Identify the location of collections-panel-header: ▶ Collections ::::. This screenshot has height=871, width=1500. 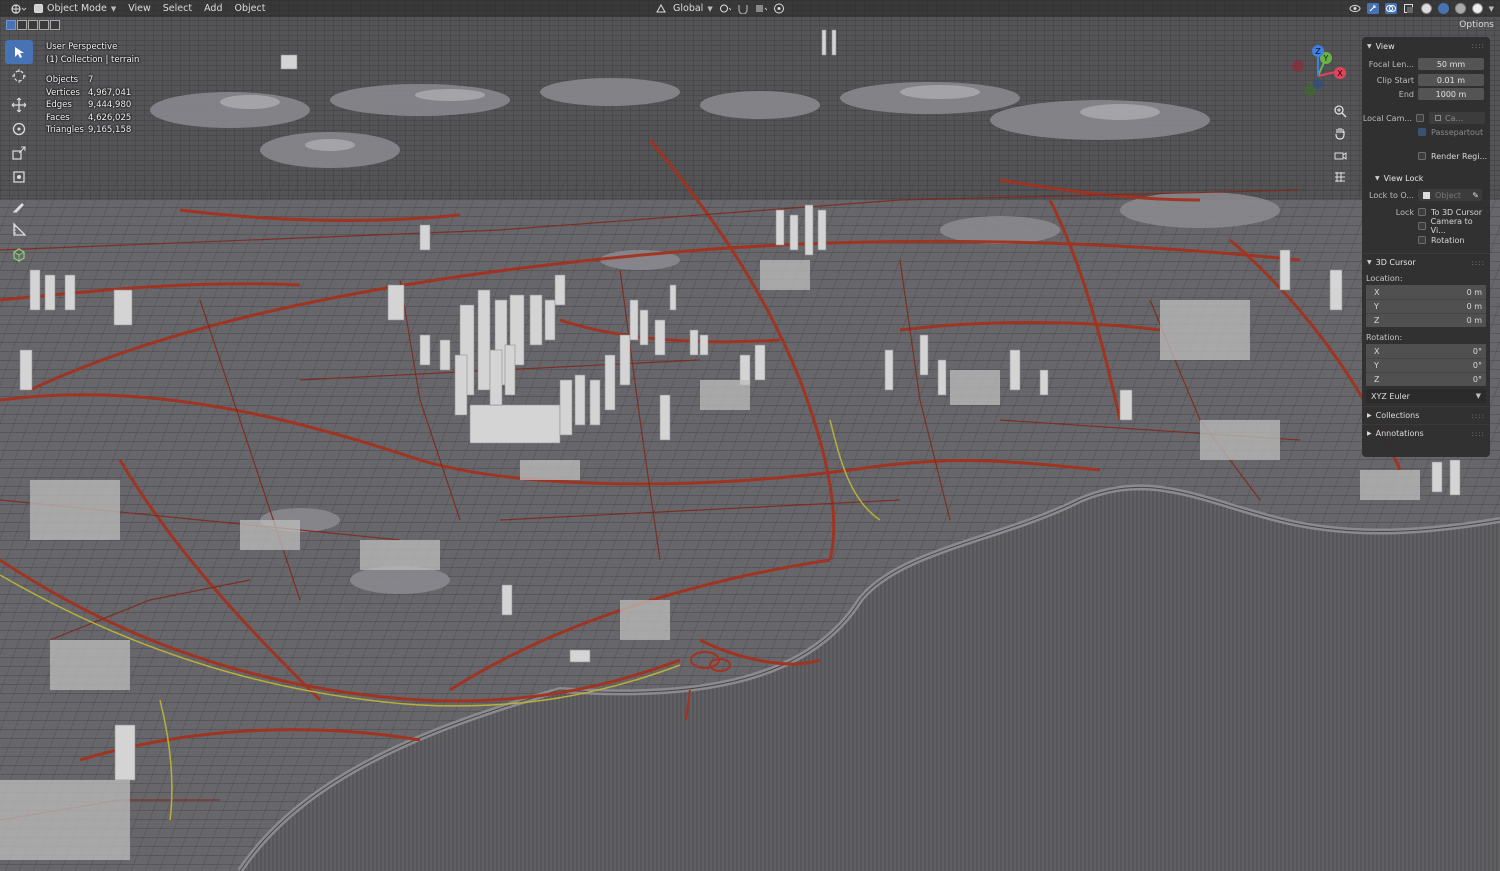
(1426, 415).